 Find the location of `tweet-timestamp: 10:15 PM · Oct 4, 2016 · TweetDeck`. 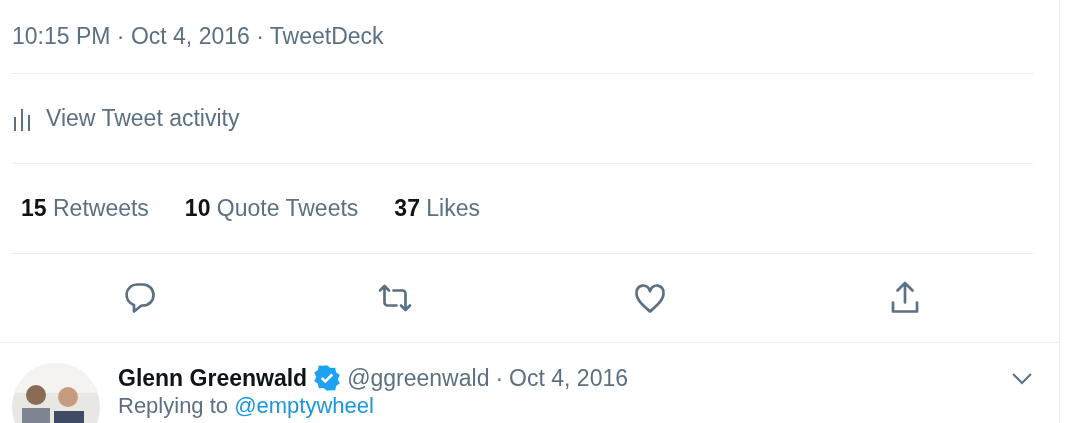

tweet-timestamp: 10:15 PM · Oct 4, 2016 · TweetDeck is located at coordinates (198, 36).